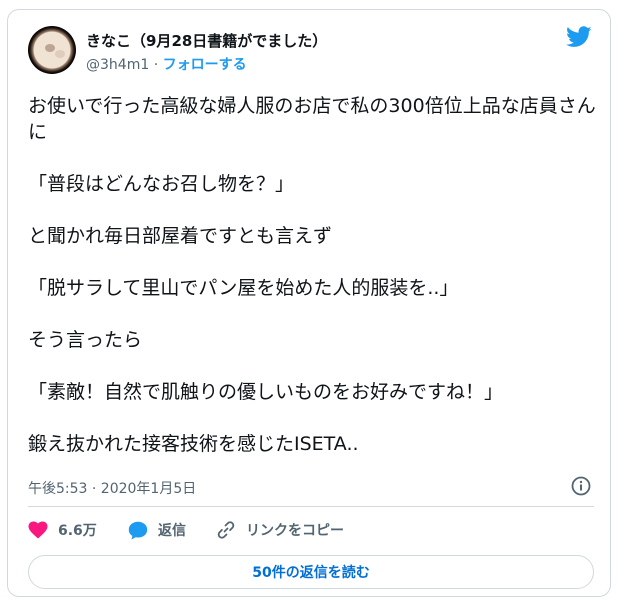 This screenshot has height=604, width=620. Describe the element at coordinates (138, 530) in the screenshot. I see `speech-bubble-icon` at that location.